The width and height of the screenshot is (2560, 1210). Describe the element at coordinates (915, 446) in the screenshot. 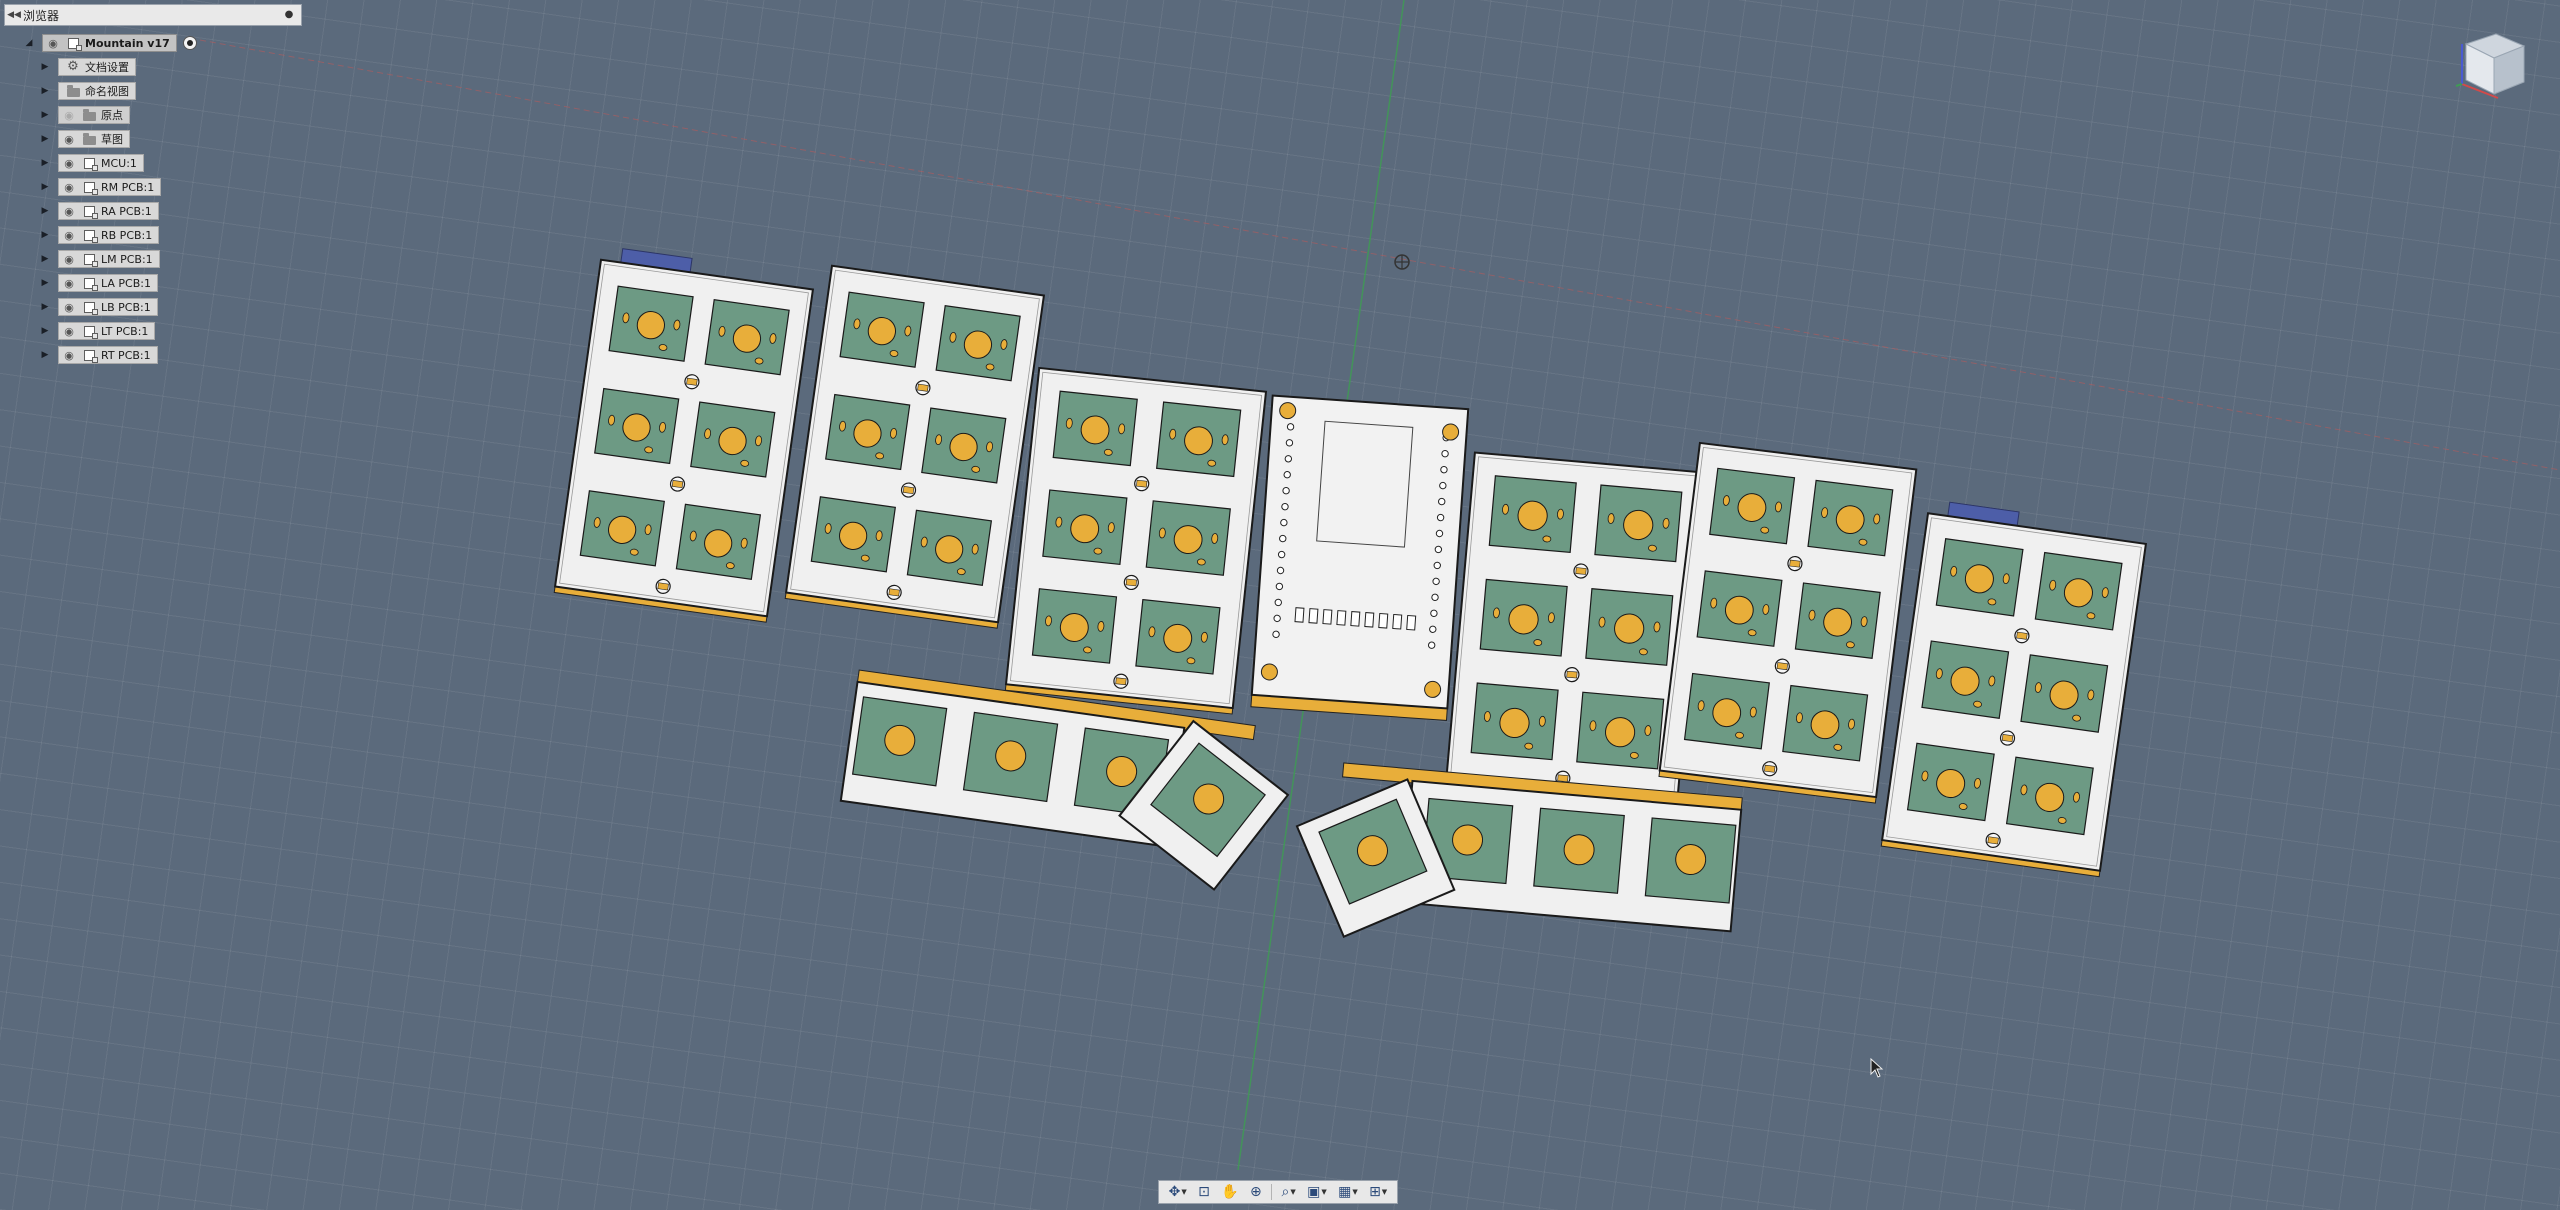

I see `lb-pcb-board` at that location.